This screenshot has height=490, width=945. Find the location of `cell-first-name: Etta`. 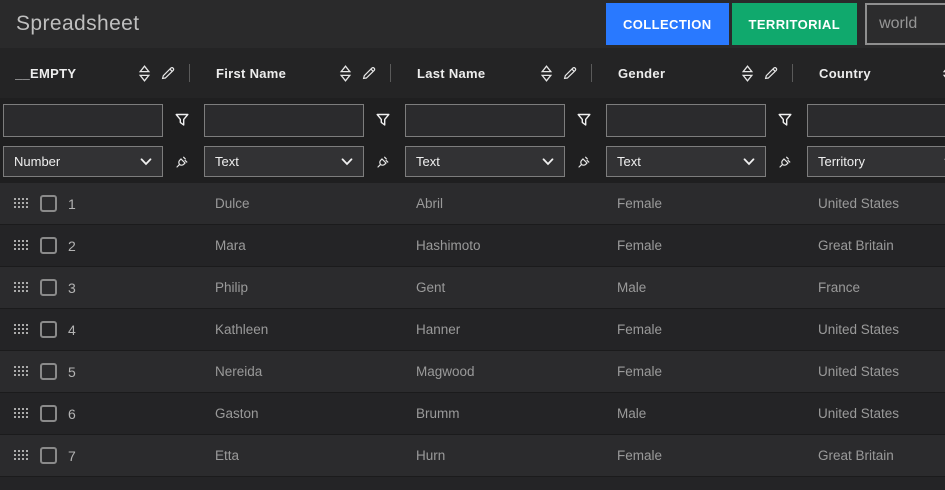

cell-first-name: Etta is located at coordinates (301, 455).